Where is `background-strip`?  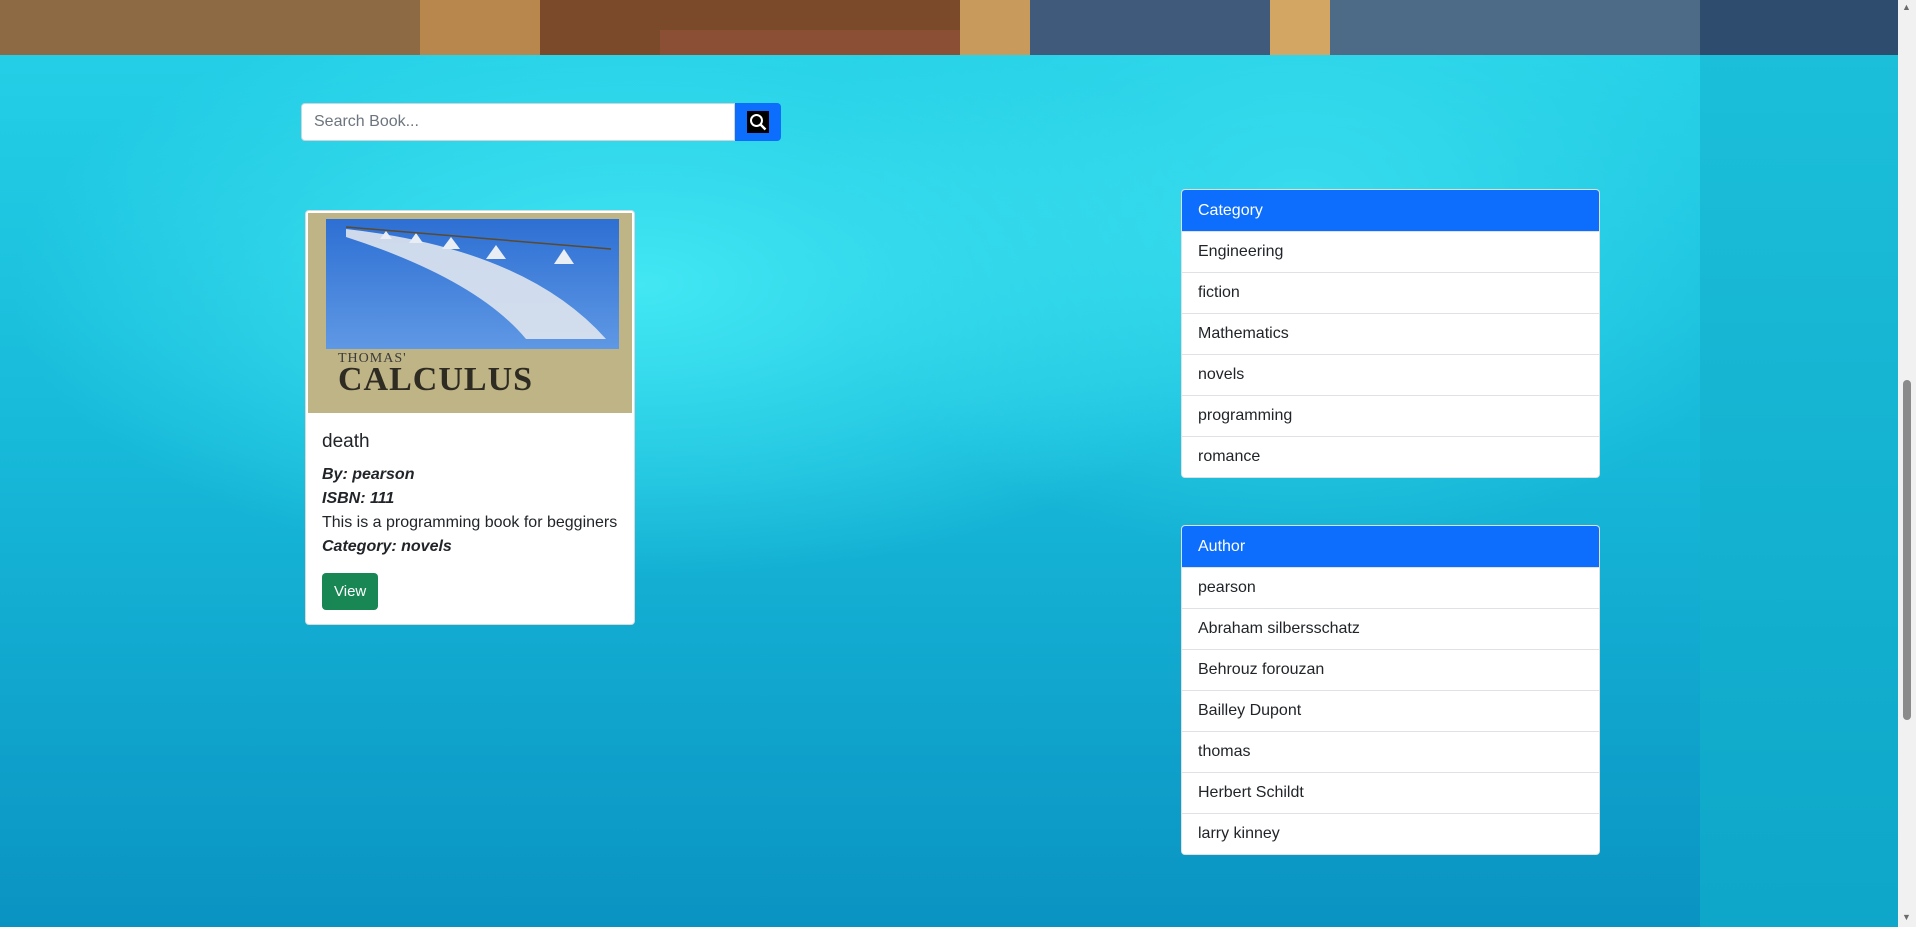 background-strip is located at coordinates (1799, 491).